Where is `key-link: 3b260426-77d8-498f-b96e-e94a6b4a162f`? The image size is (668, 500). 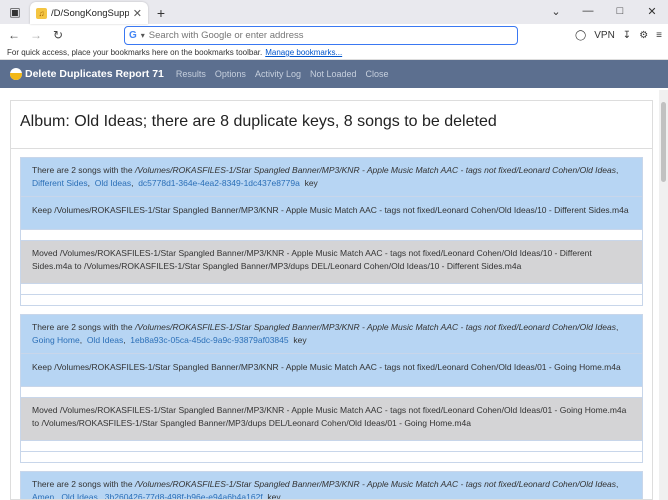
key-link: 3b260426-77d8-498f-b96e-e94a6b4a162f is located at coordinates (184, 495).